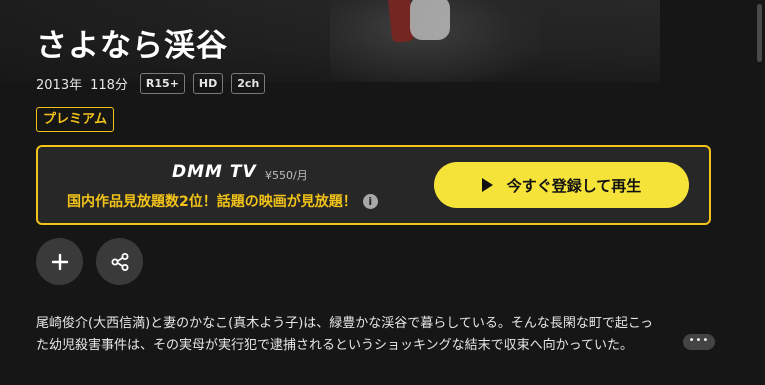 This screenshot has height=385, width=765. Describe the element at coordinates (212, 202) in the screenshot. I see `promo-text: 国内作品見放題数2位！話題の映画が見放題！` at that location.